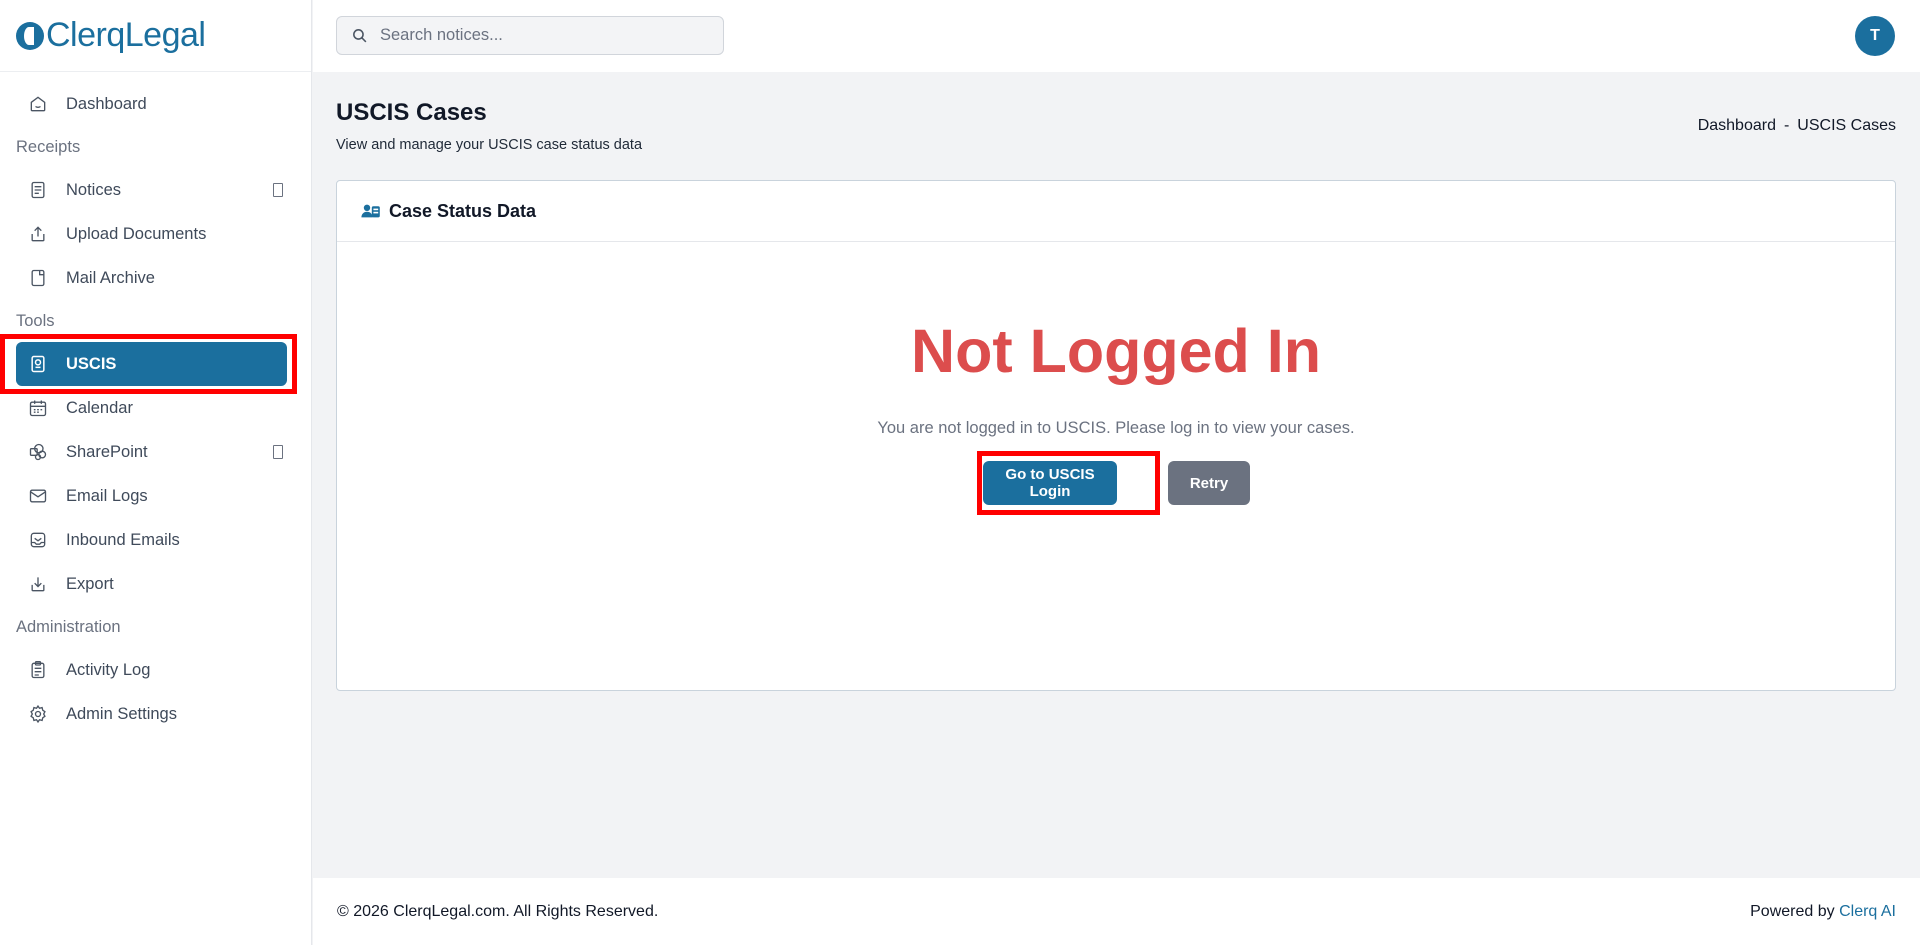 The width and height of the screenshot is (1920, 945). What do you see at coordinates (540, 35) in the screenshot?
I see `search-input` at bounding box center [540, 35].